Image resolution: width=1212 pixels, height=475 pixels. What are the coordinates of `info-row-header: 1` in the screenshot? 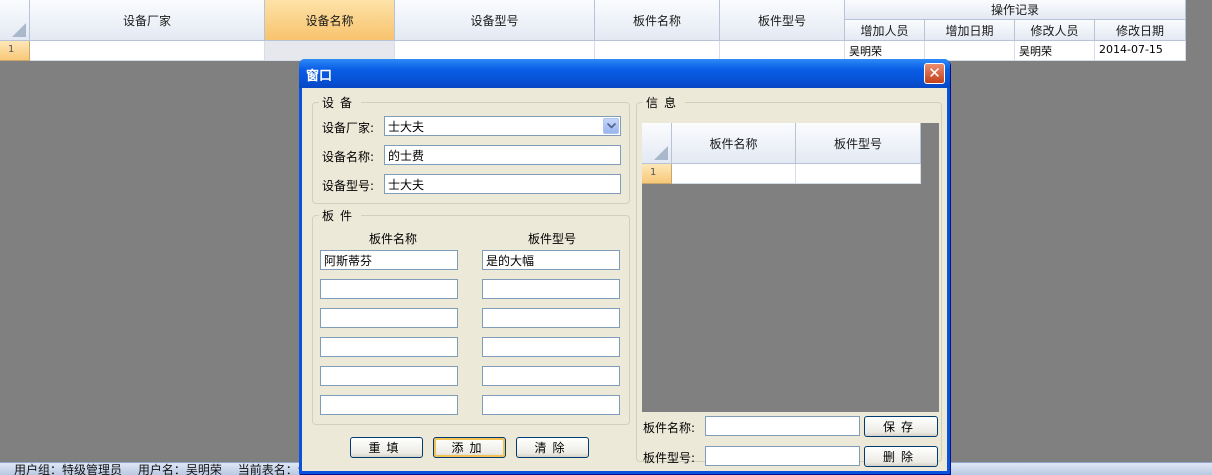 It's located at (657, 174).